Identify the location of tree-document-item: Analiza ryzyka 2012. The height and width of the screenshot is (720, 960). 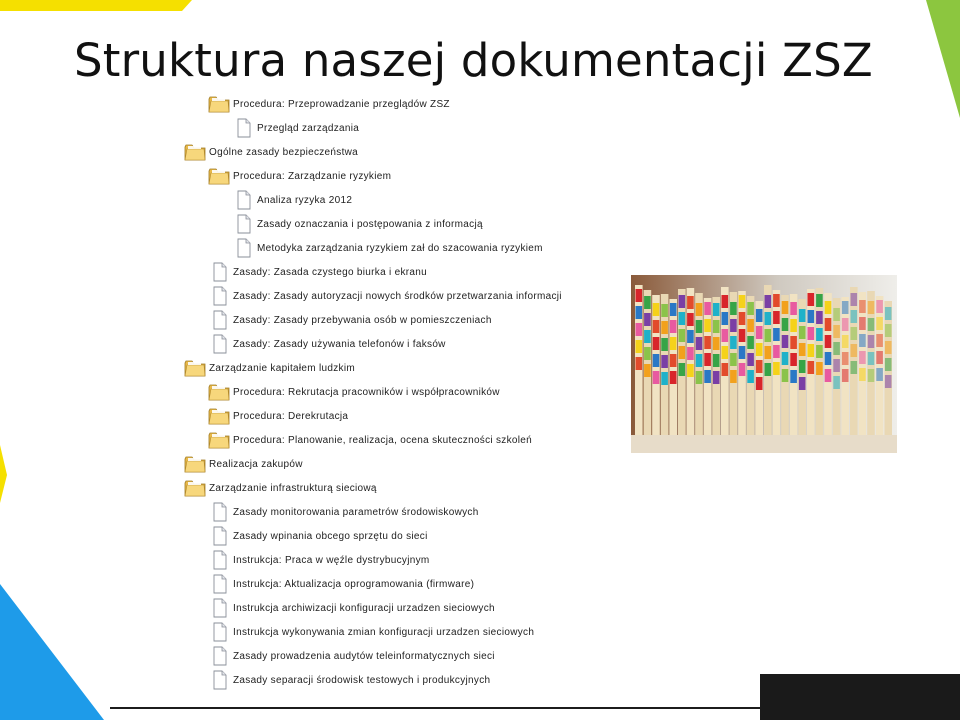
(292, 200).